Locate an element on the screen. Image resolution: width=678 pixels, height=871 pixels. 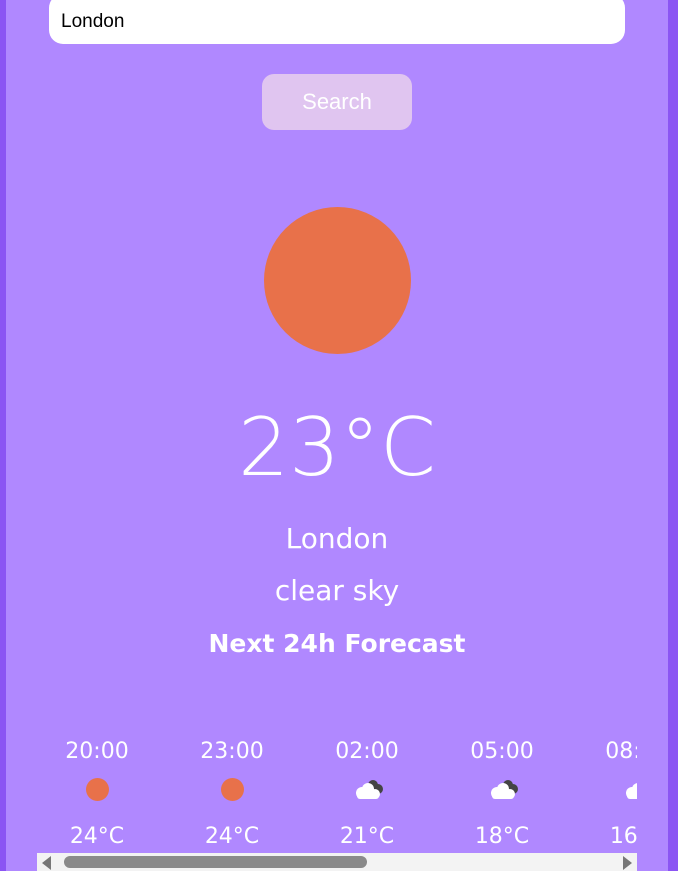
scroll-right-arrow-icon is located at coordinates (627, 863).